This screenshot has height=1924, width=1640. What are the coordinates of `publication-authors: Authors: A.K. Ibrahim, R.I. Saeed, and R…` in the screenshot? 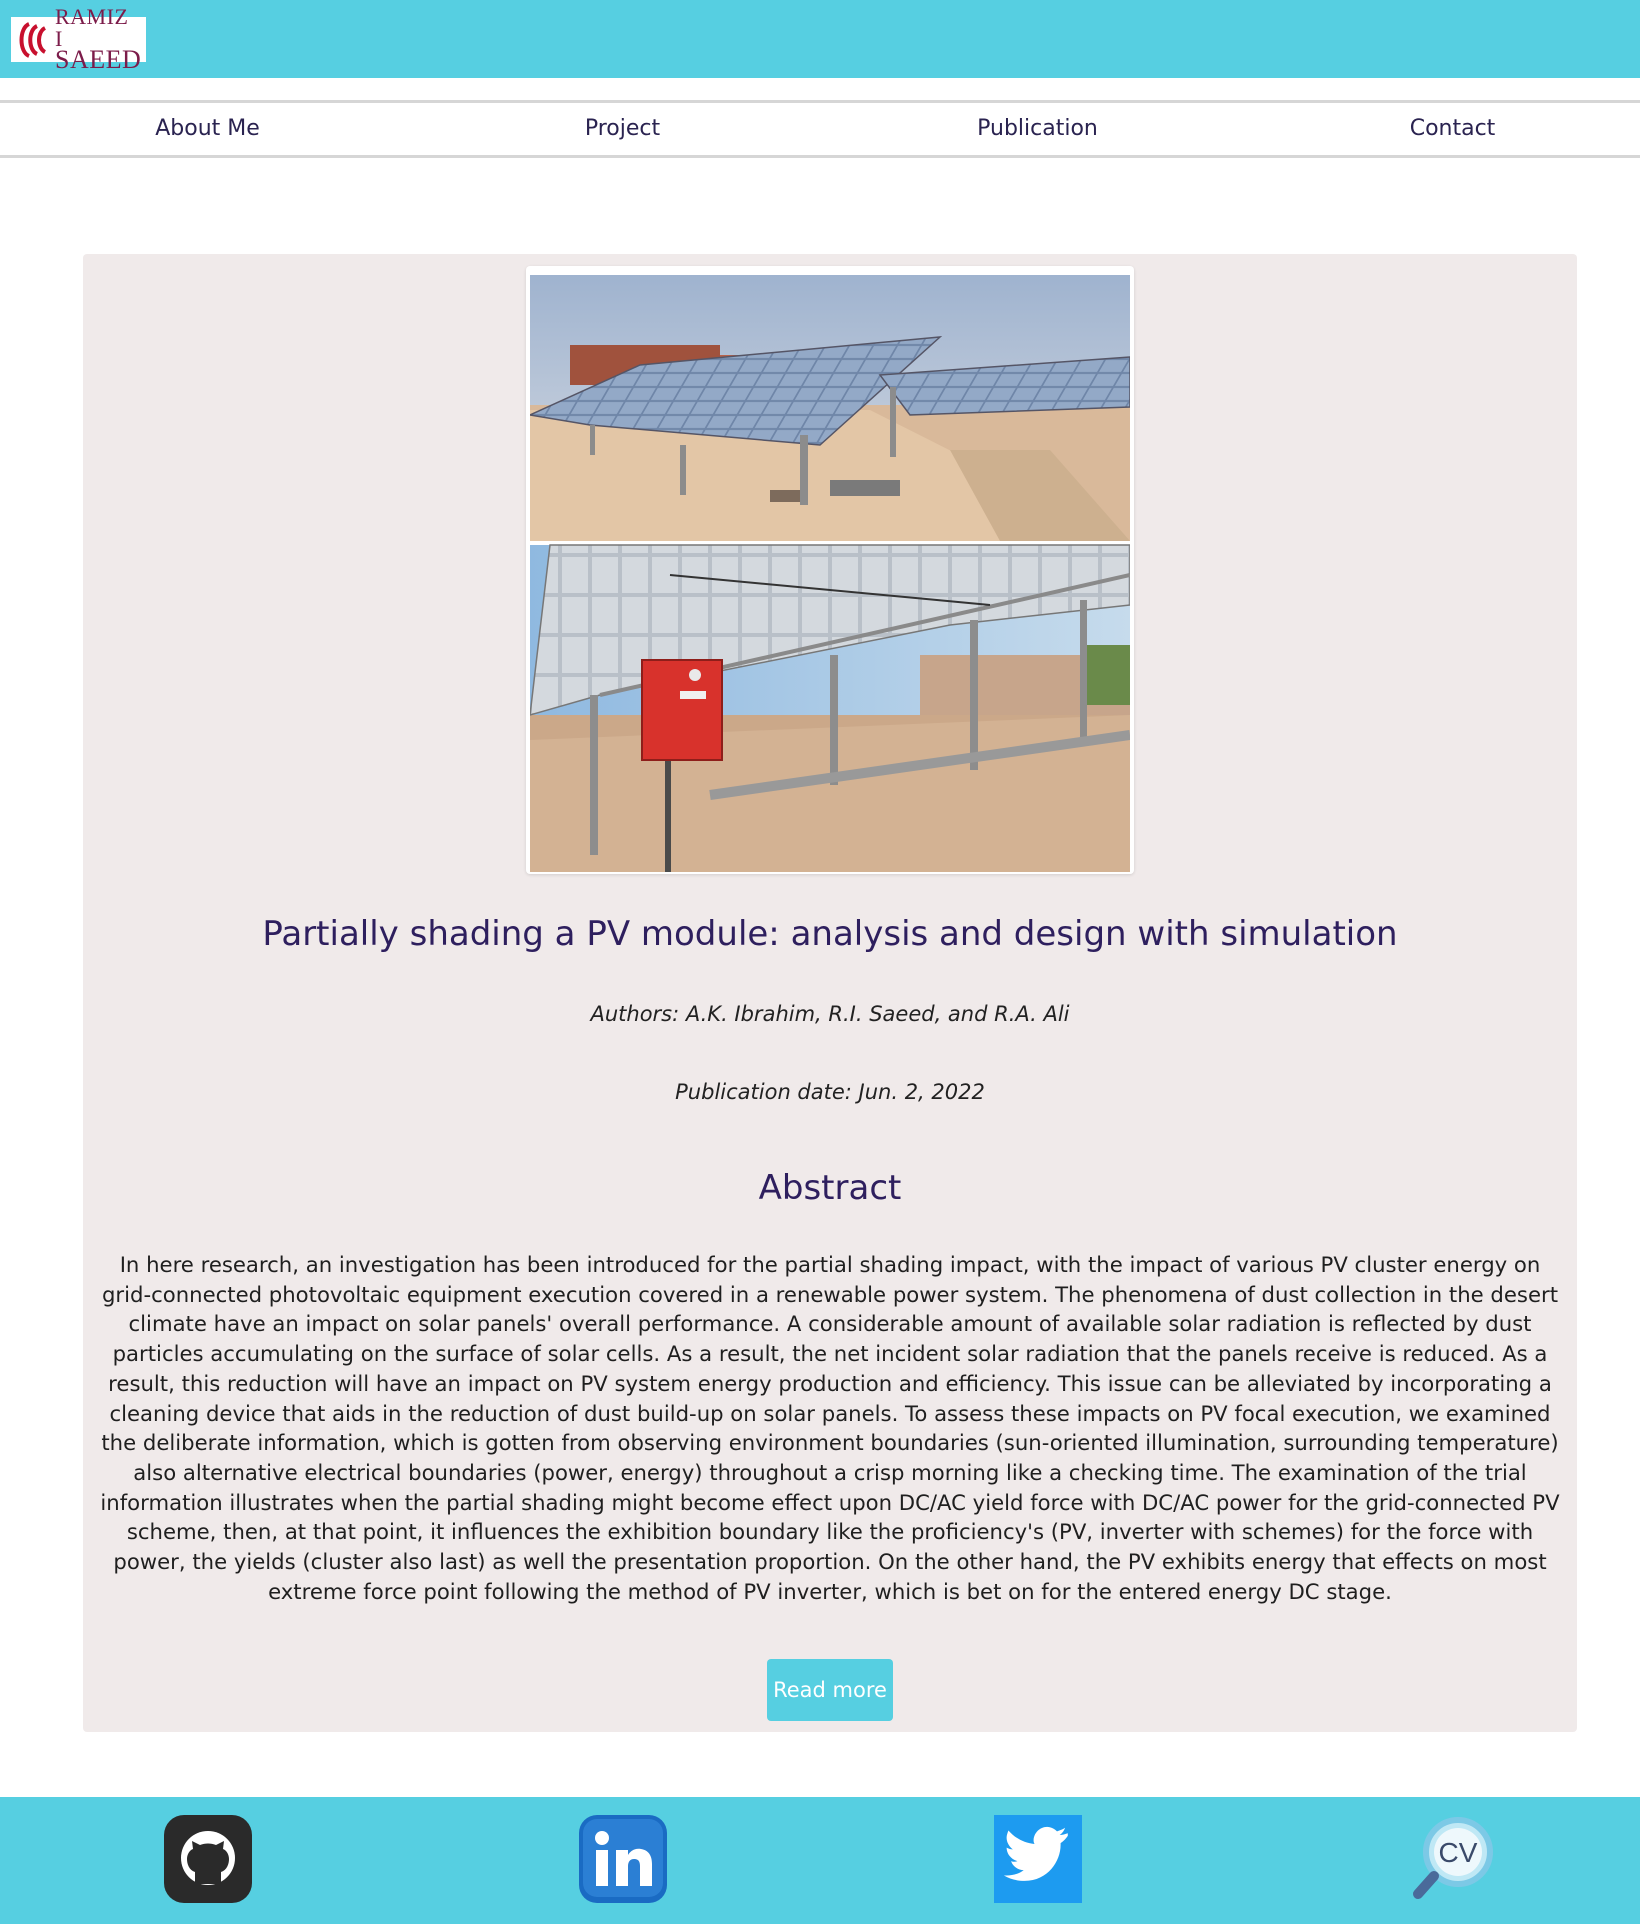 It's located at (830, 1014).